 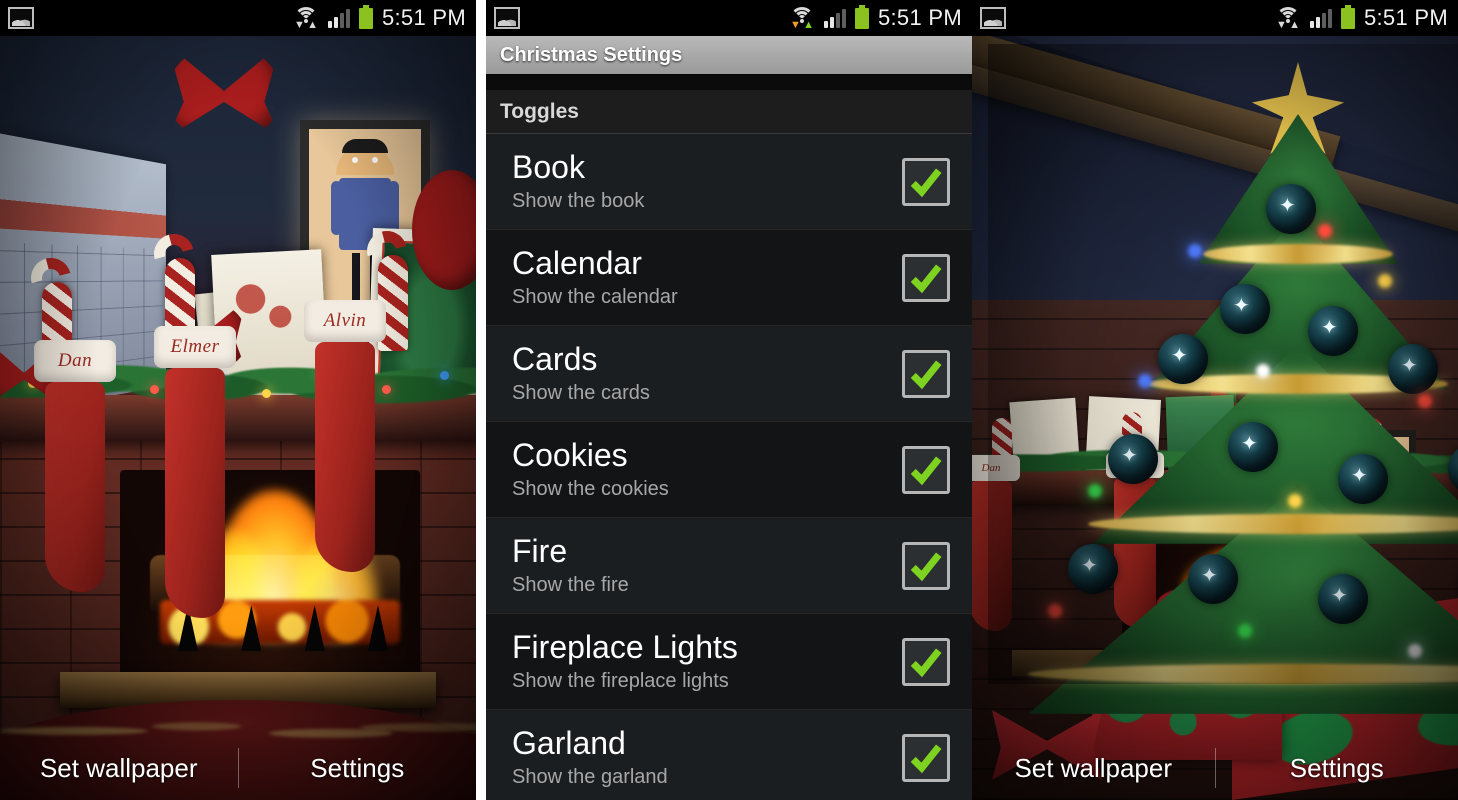 What do you see at coordinates (570, 455) in the screenshot?
I see `setting-title: Cookies` at bounding box center [570, 455].